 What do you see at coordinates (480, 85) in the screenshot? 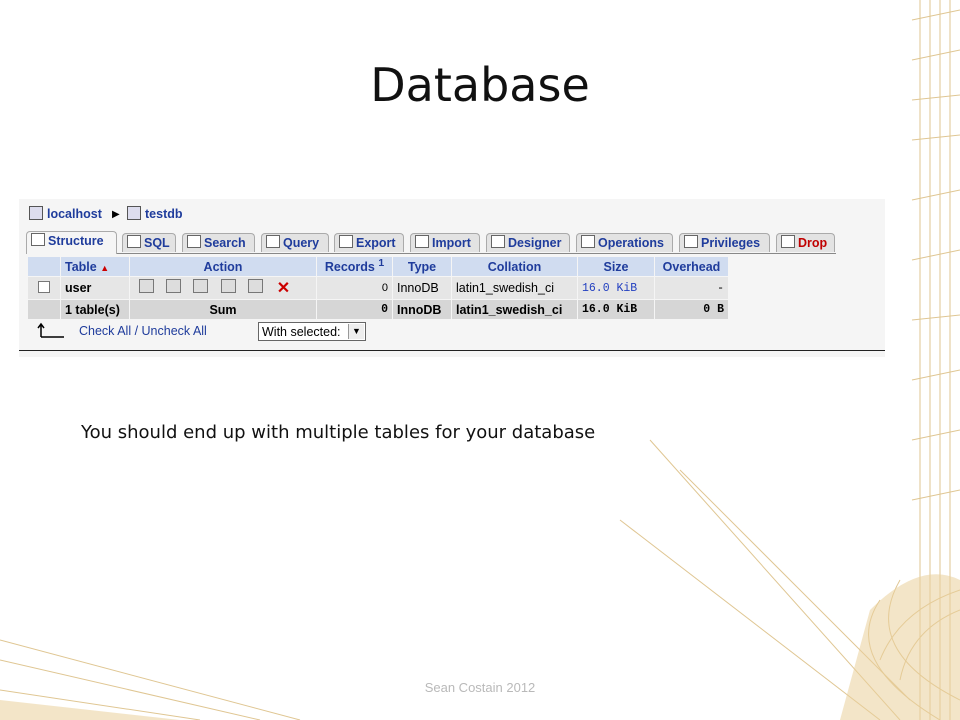
I see `slide-title: Database` at bounding box center [480, 85].